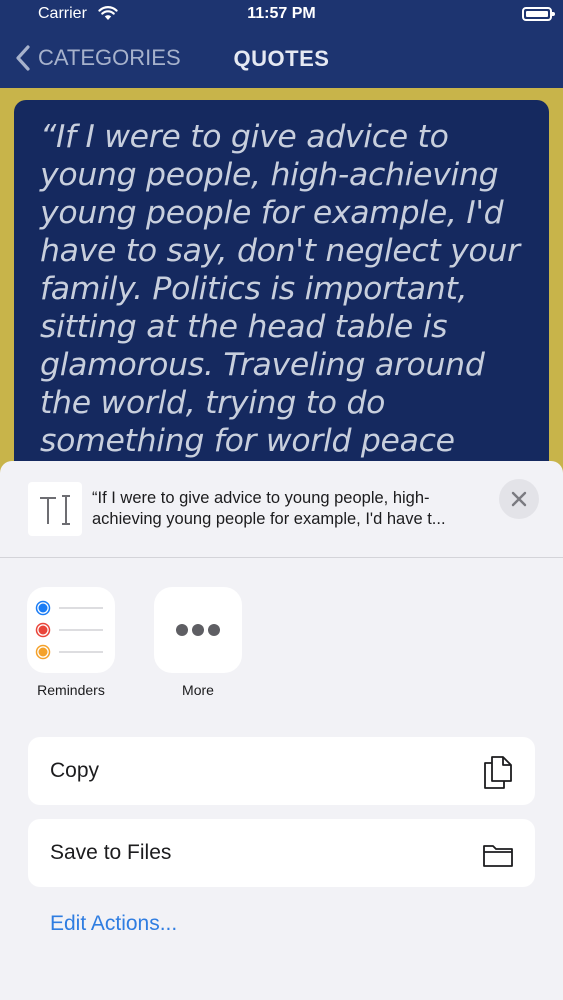 The height and width of the screenshot is (1000, 563). I want to click on share-app-more: More, so click(198, 642).